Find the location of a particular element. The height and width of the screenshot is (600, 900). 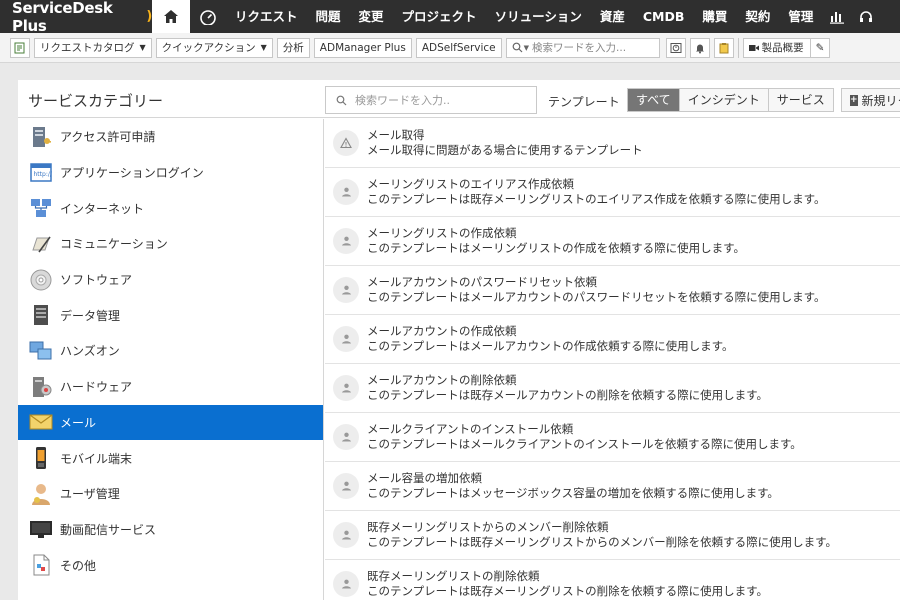

category-label: 動画配信サービス is located at coordinates (108, 529).